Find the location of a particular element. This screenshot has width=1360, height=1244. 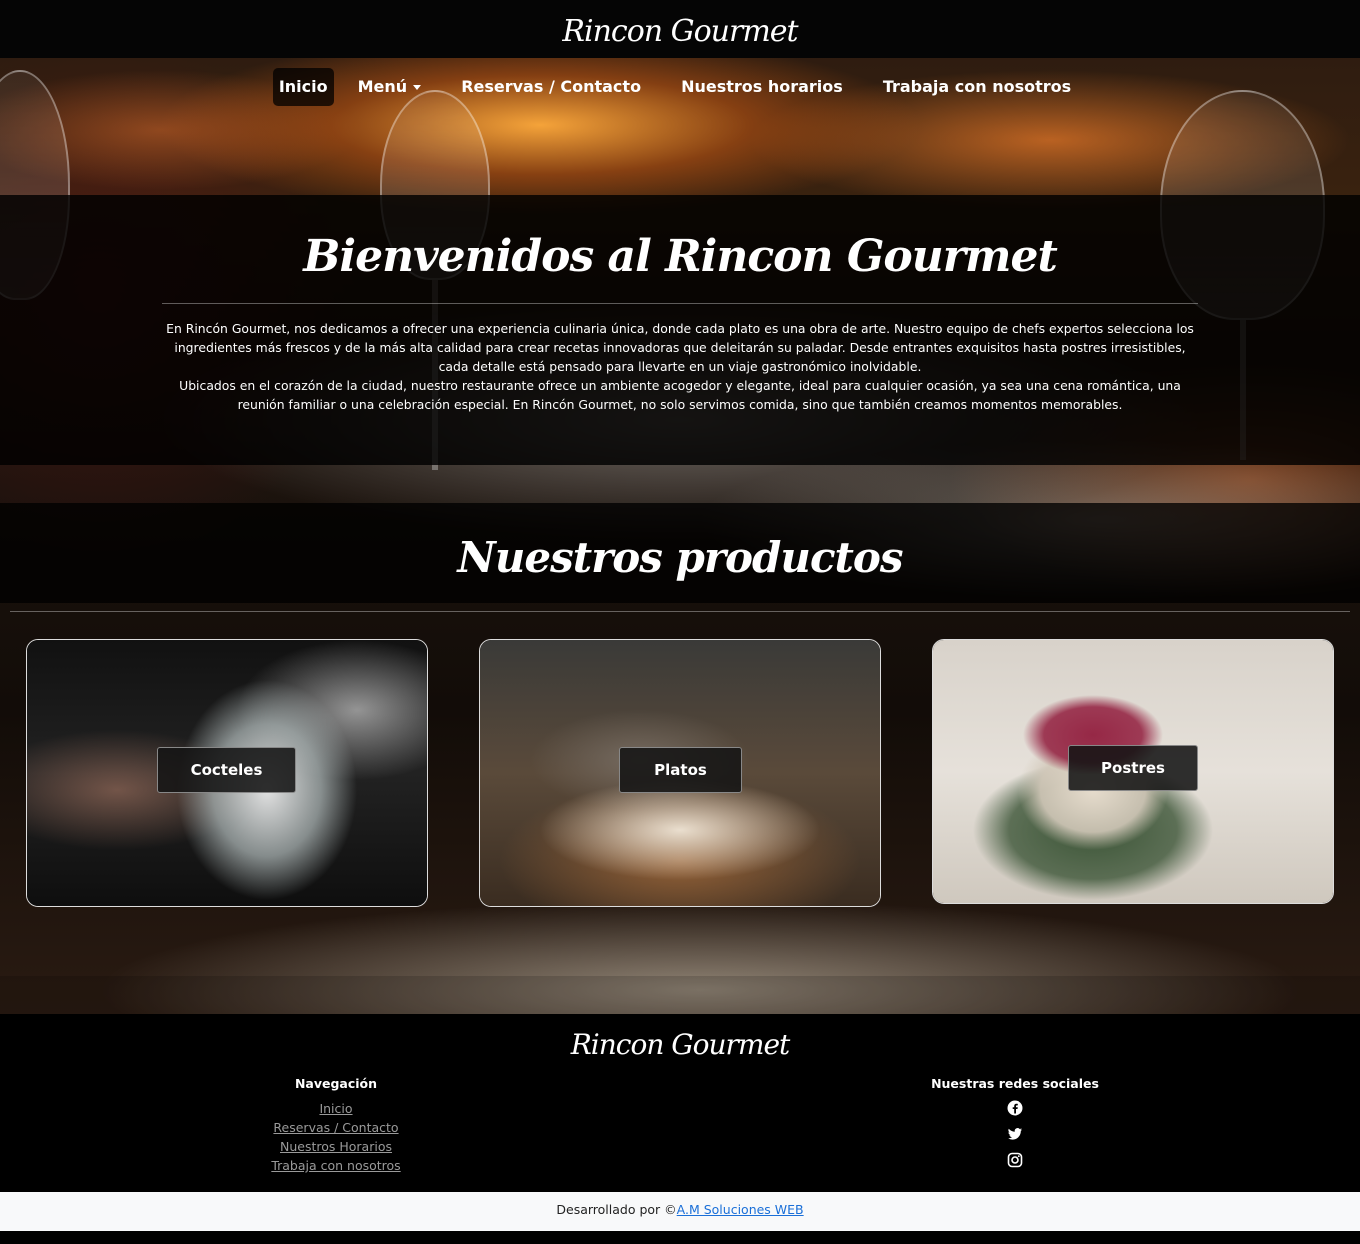

nav-item-inicio: Inicio is located at coordinates (303, 87).